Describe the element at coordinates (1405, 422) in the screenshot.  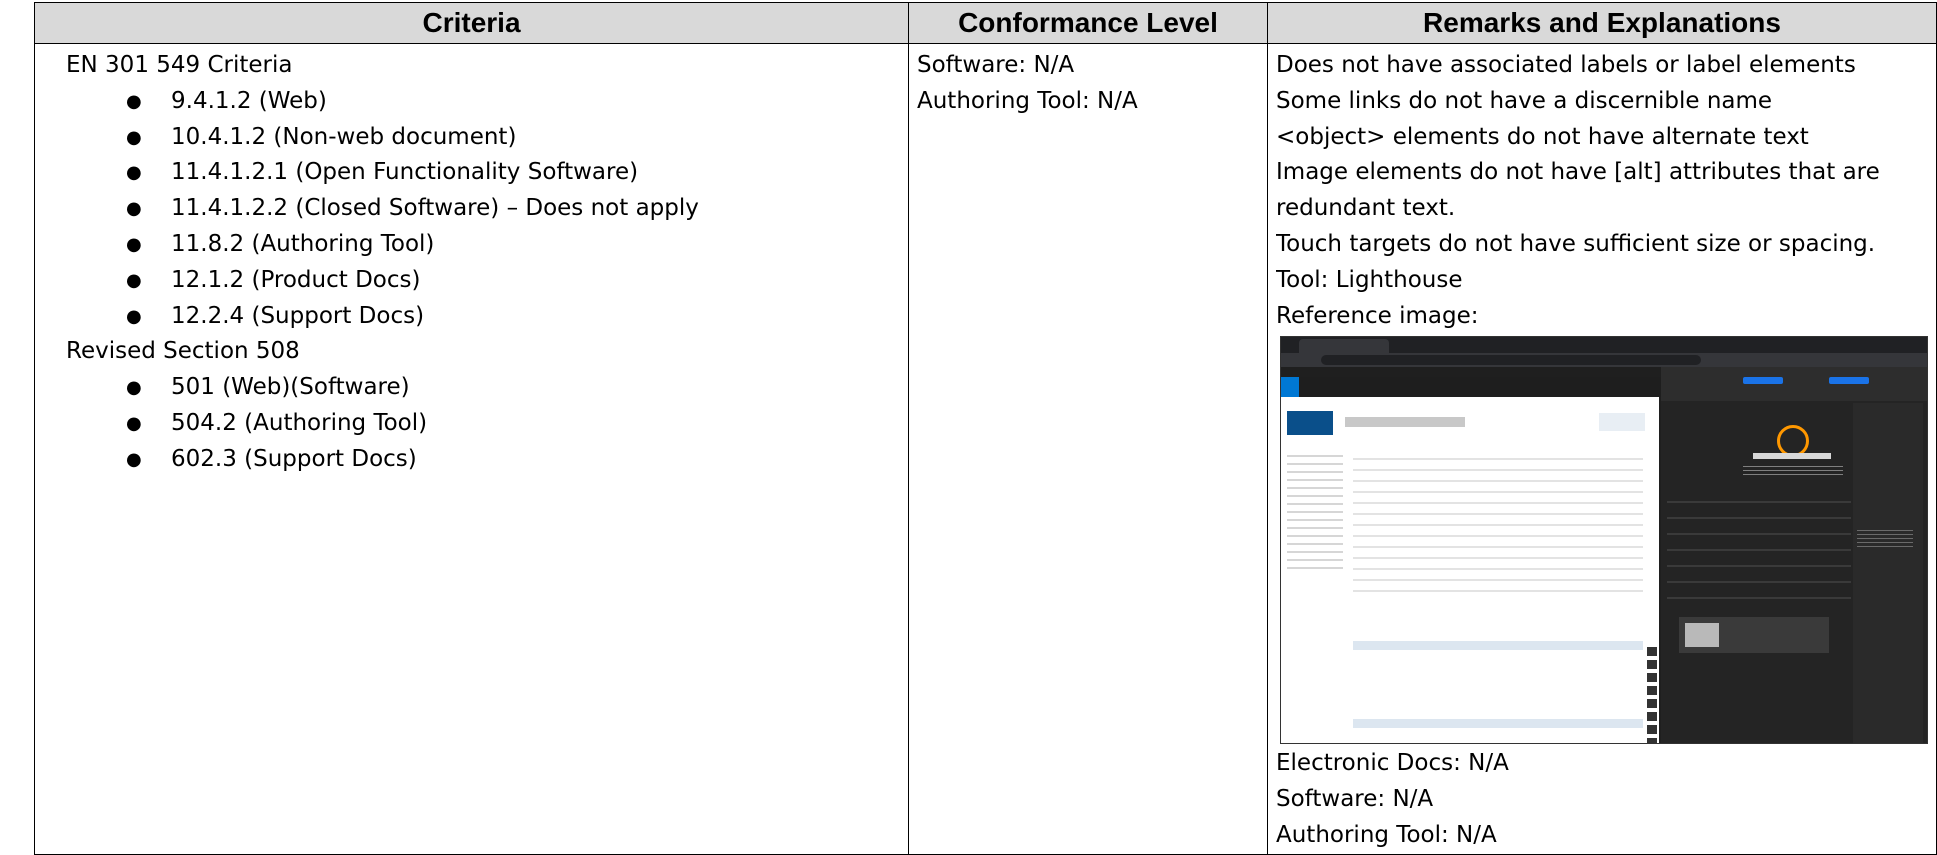
I see `page-title-placeholder` at that location.